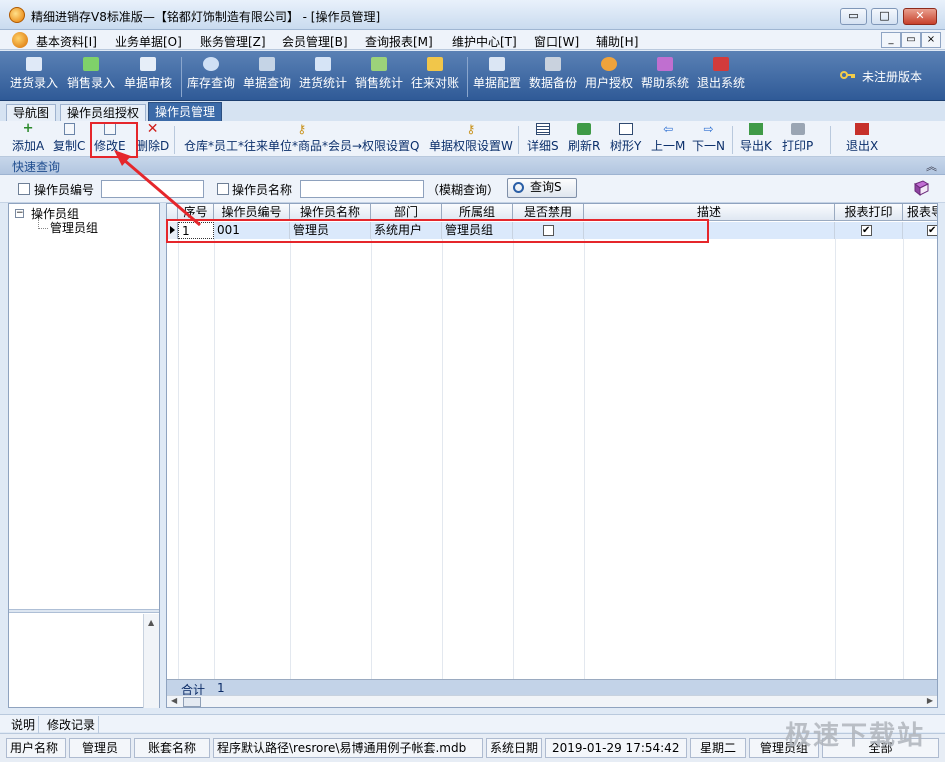 The image size is (945, 762). What do you see at coordinates (553, 76) in the screenshot?
I see `backup-button: 数据备份` at bounding box center [553, 76].